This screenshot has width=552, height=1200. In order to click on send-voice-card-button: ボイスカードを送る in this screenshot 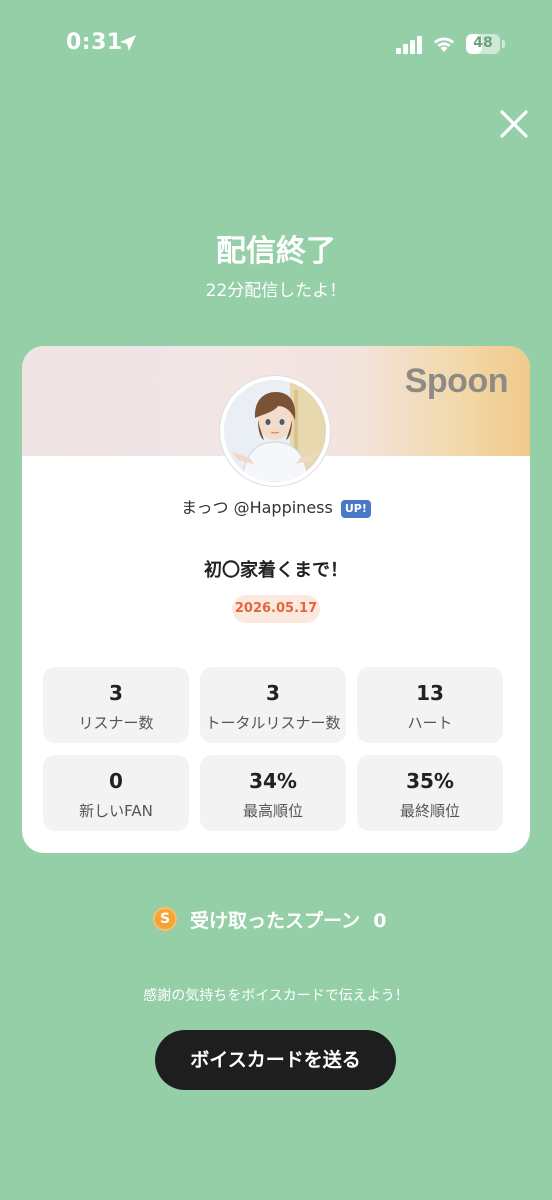, I will do `click(275, 1060)`.